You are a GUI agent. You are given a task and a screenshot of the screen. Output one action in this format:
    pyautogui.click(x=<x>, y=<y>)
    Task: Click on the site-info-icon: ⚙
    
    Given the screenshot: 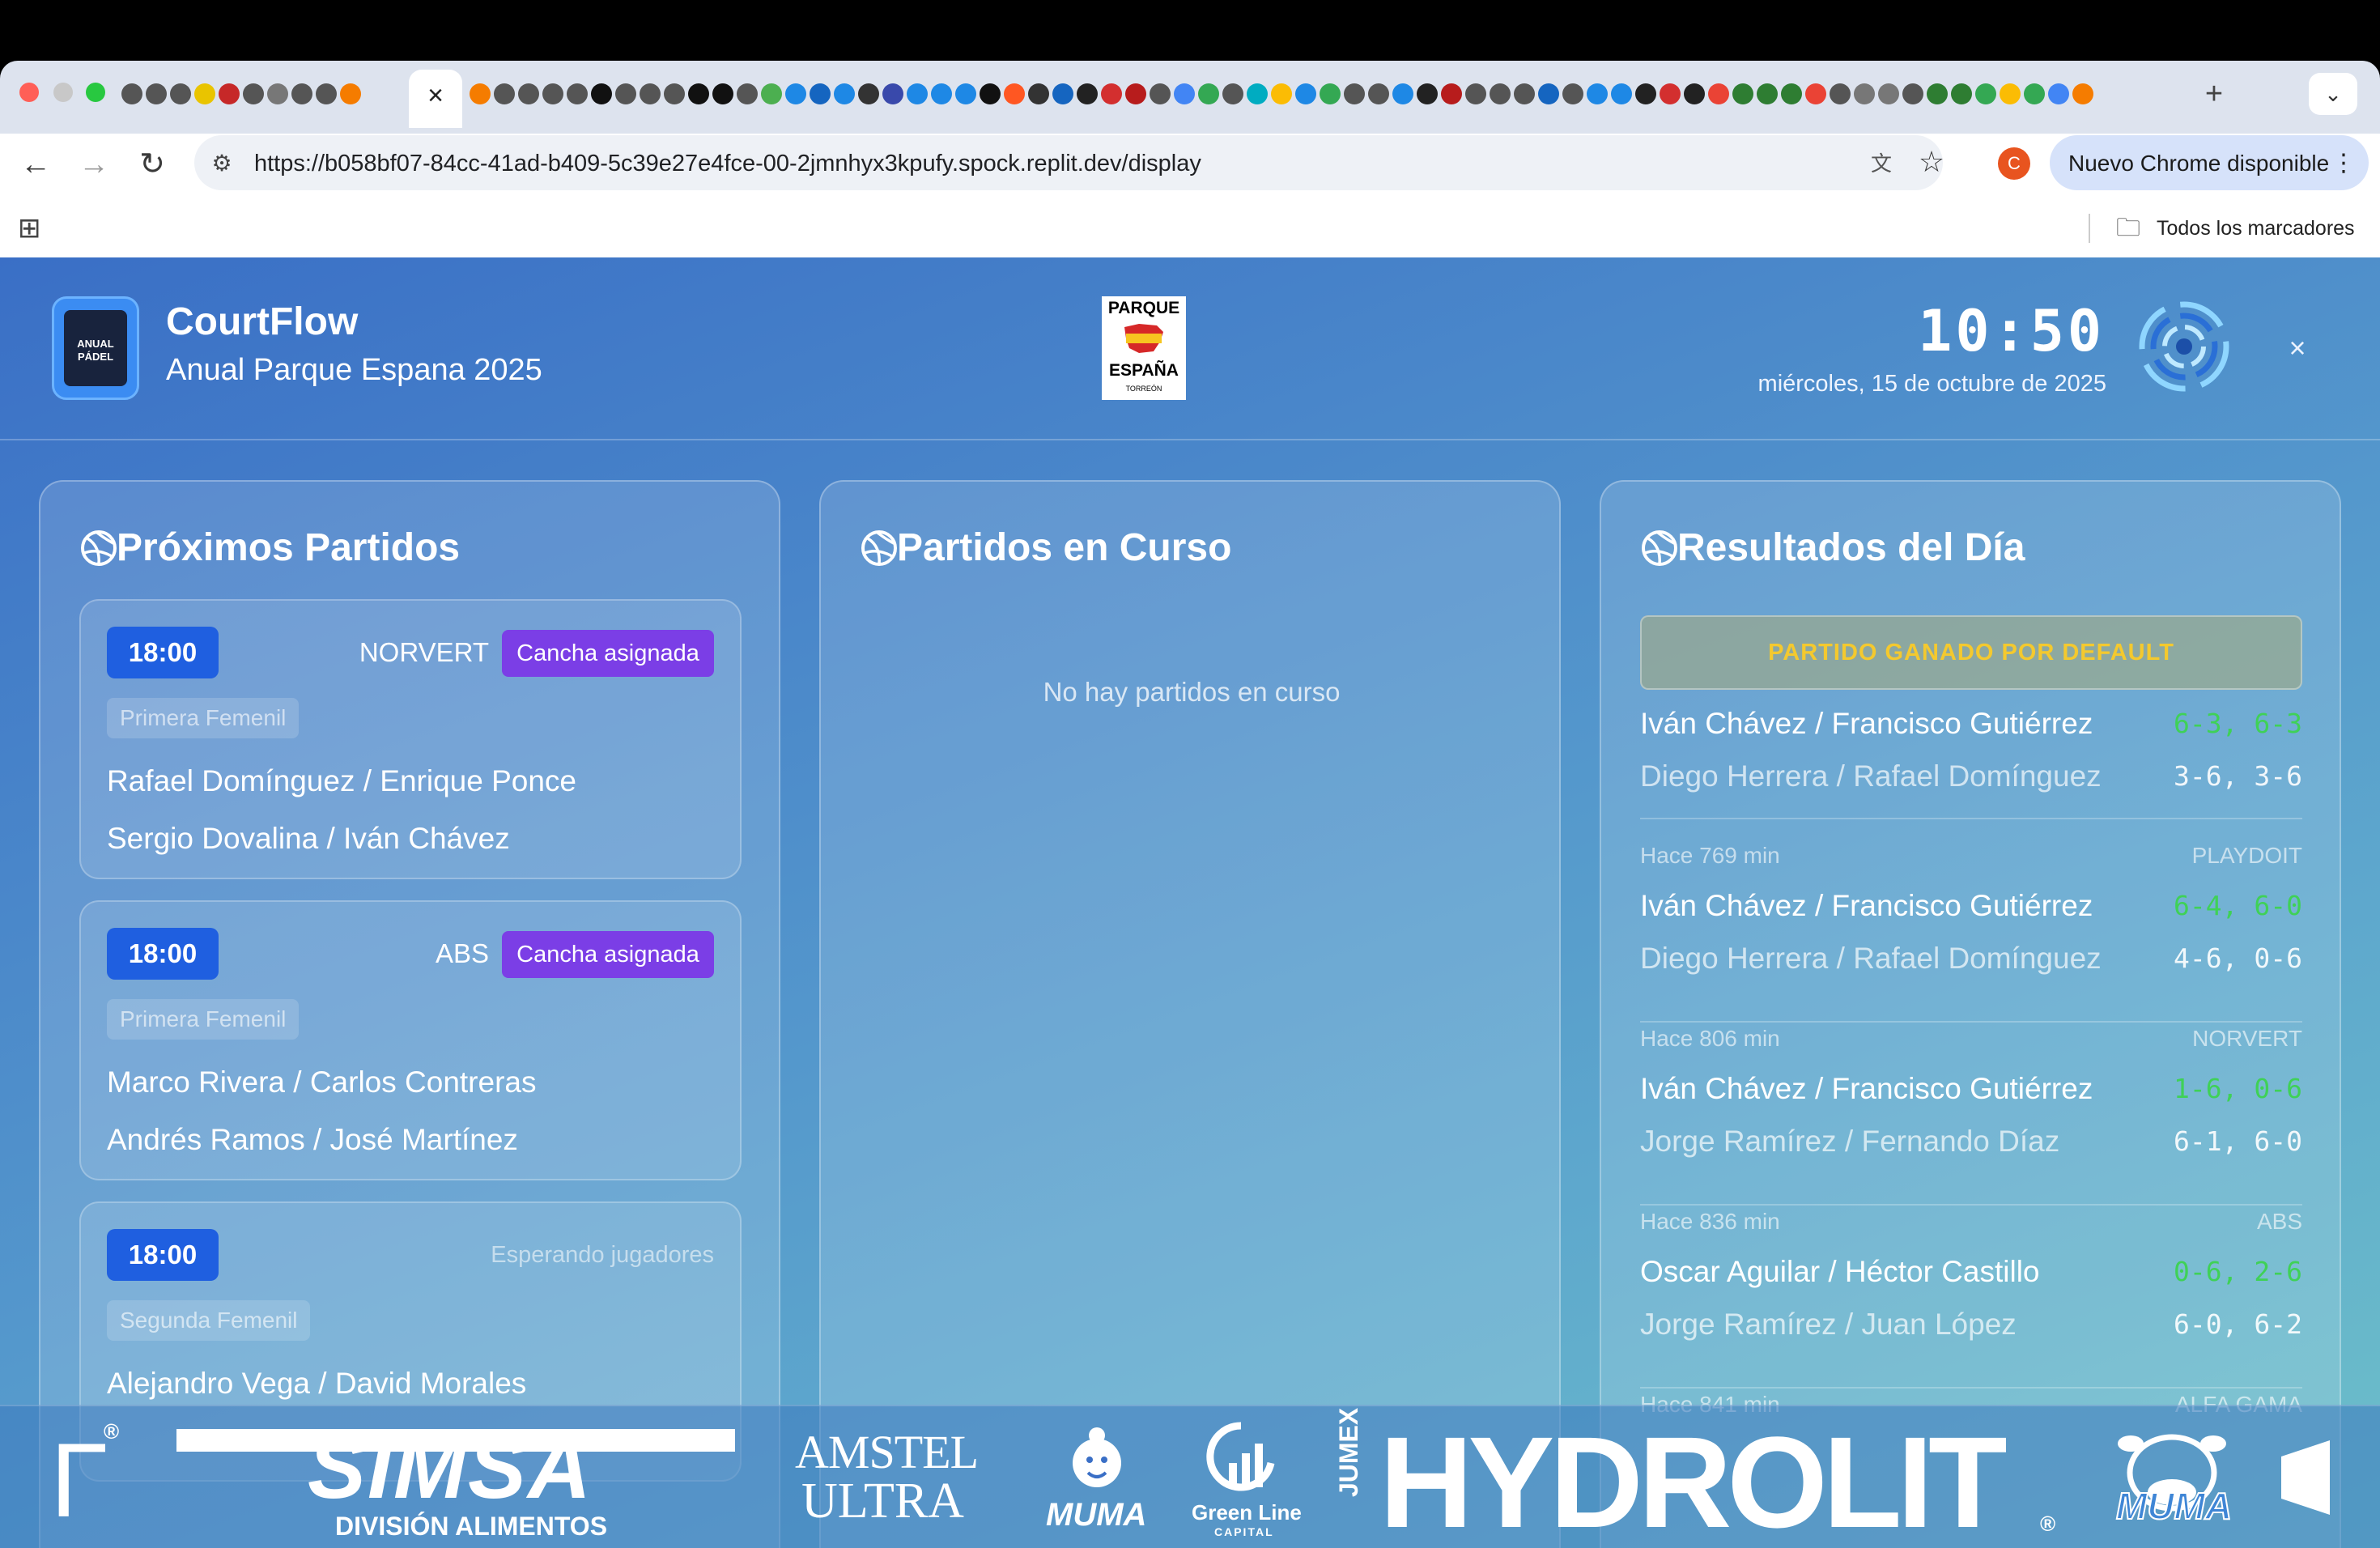 What is the action you would take?
    pyautogui.click(x=222, y=164)
    